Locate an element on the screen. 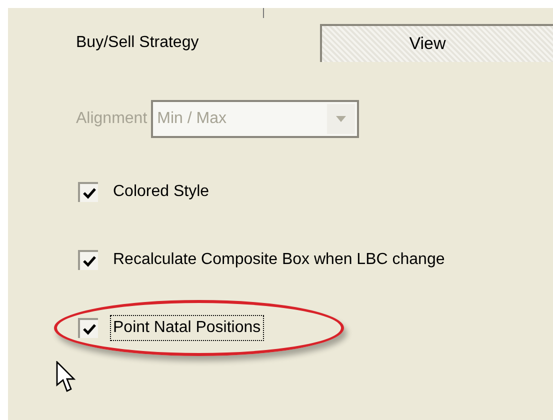  caret-icon is located at coordinates (341, 119).